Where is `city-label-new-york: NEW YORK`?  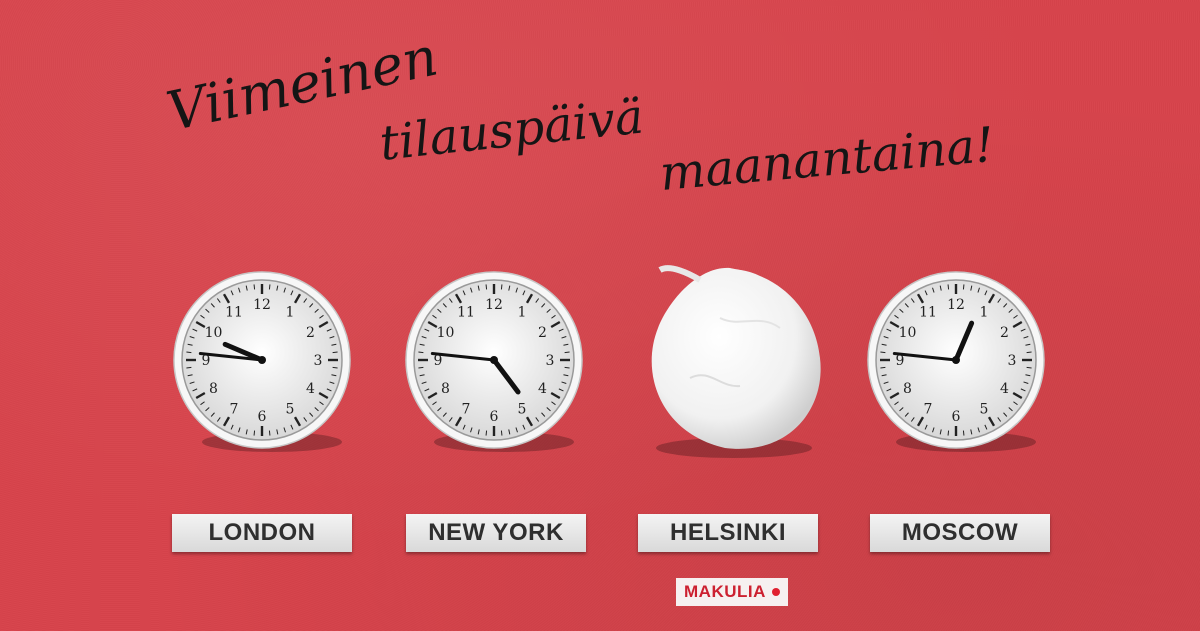 city-label-new-york: NEW YORK is located at coordinates (496, 533).